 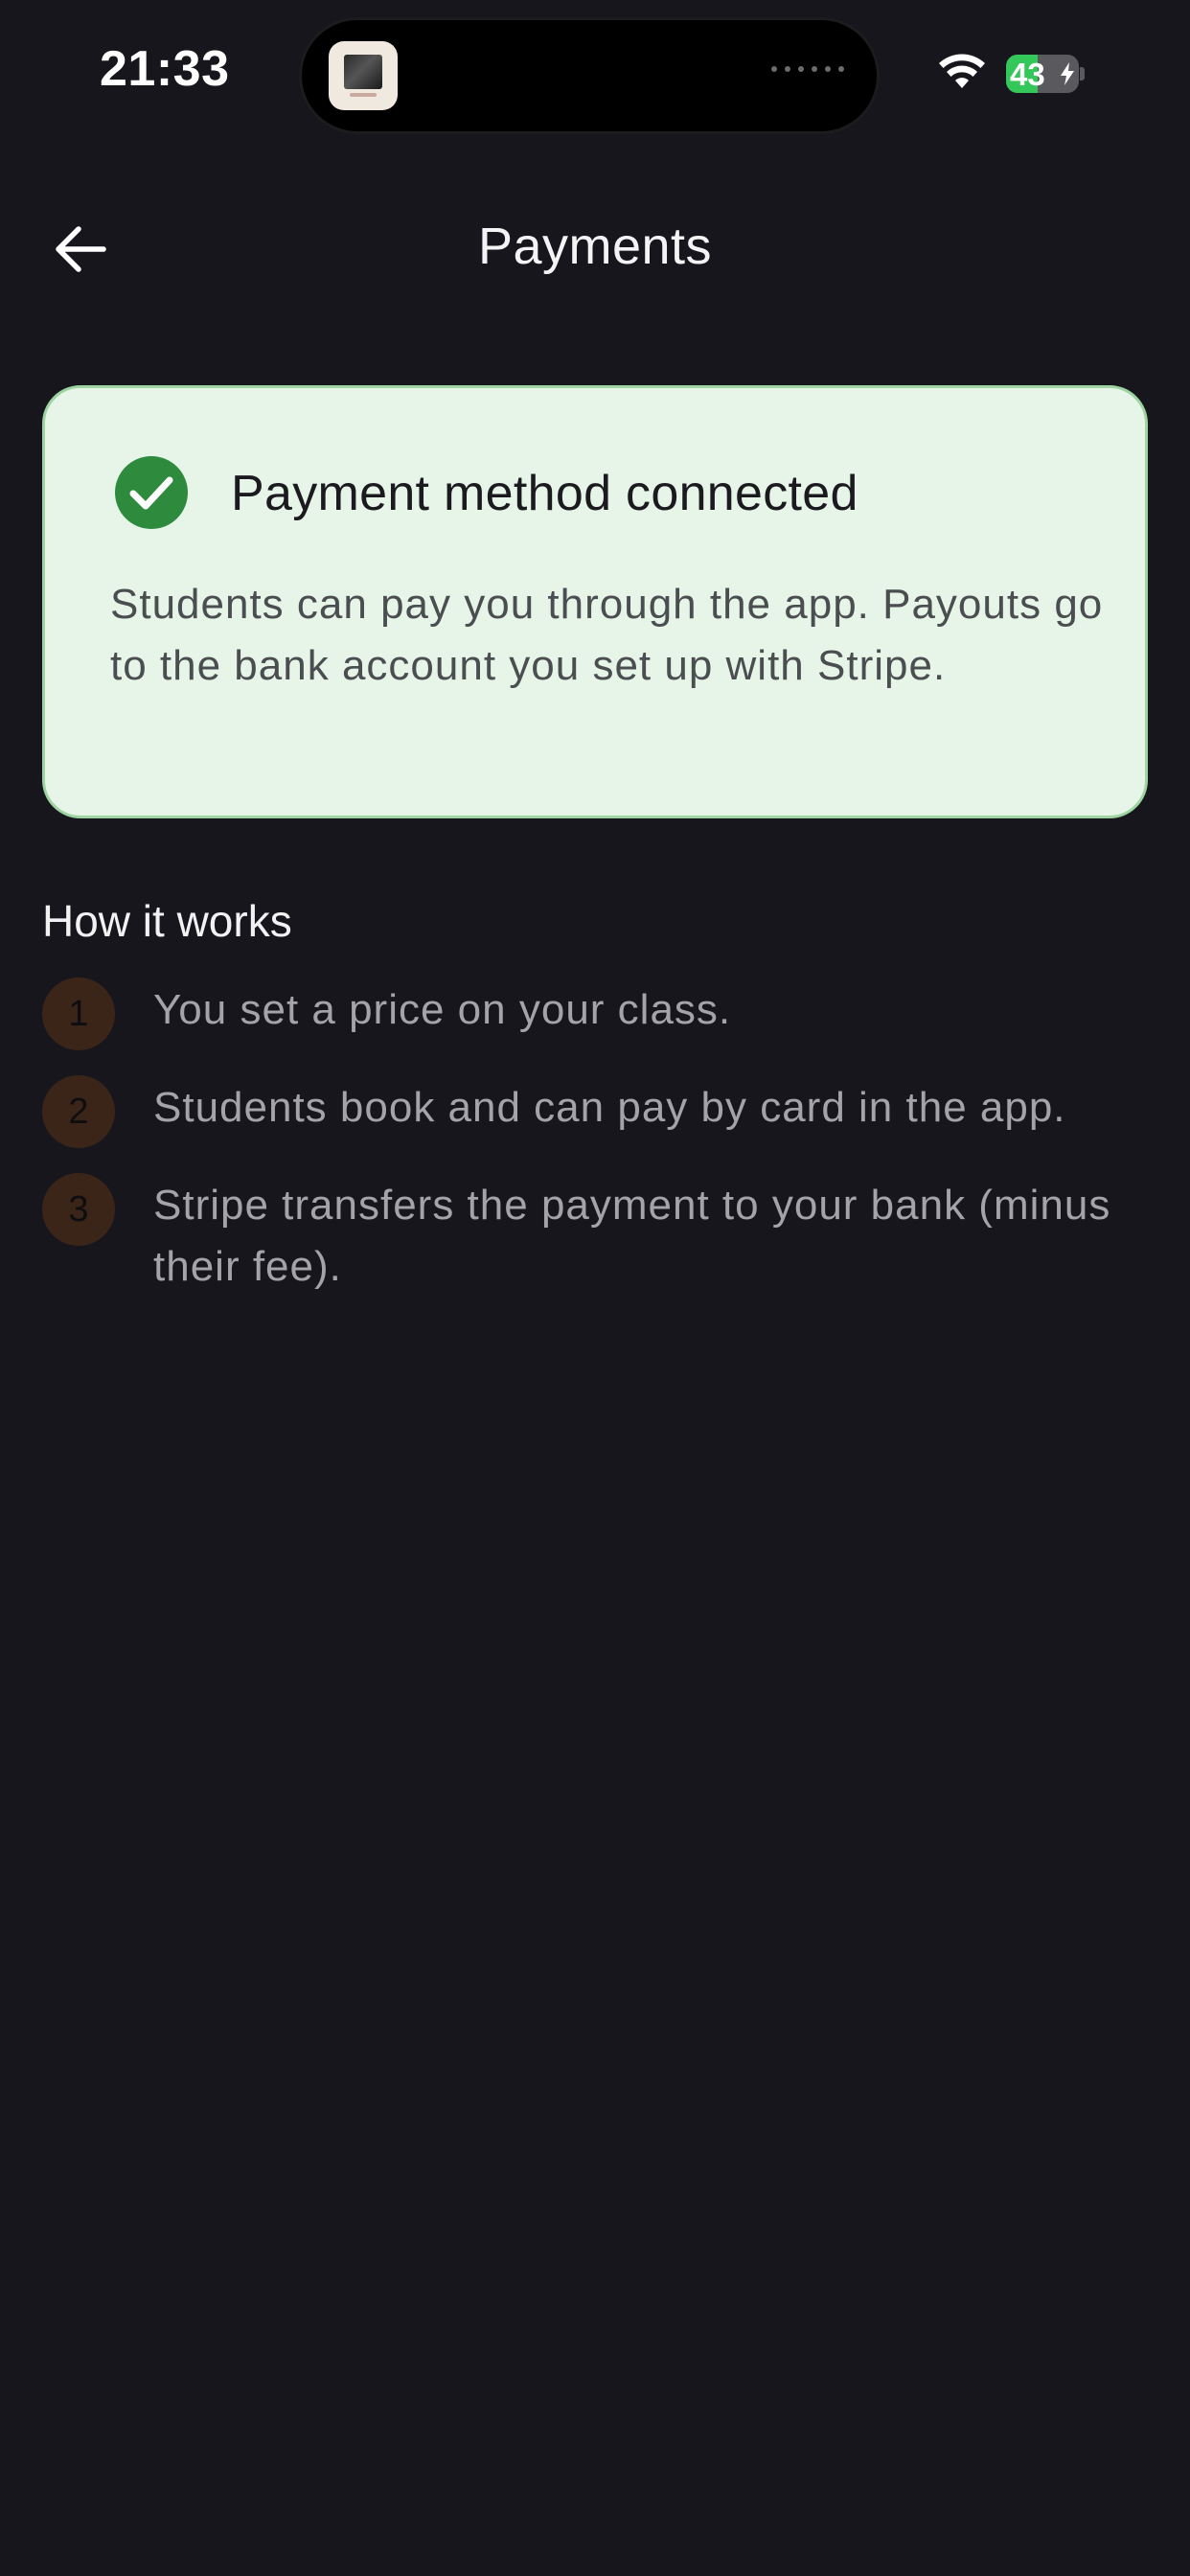 I want to click on status-bar: 21:33 43, so click(x=595, y=72).